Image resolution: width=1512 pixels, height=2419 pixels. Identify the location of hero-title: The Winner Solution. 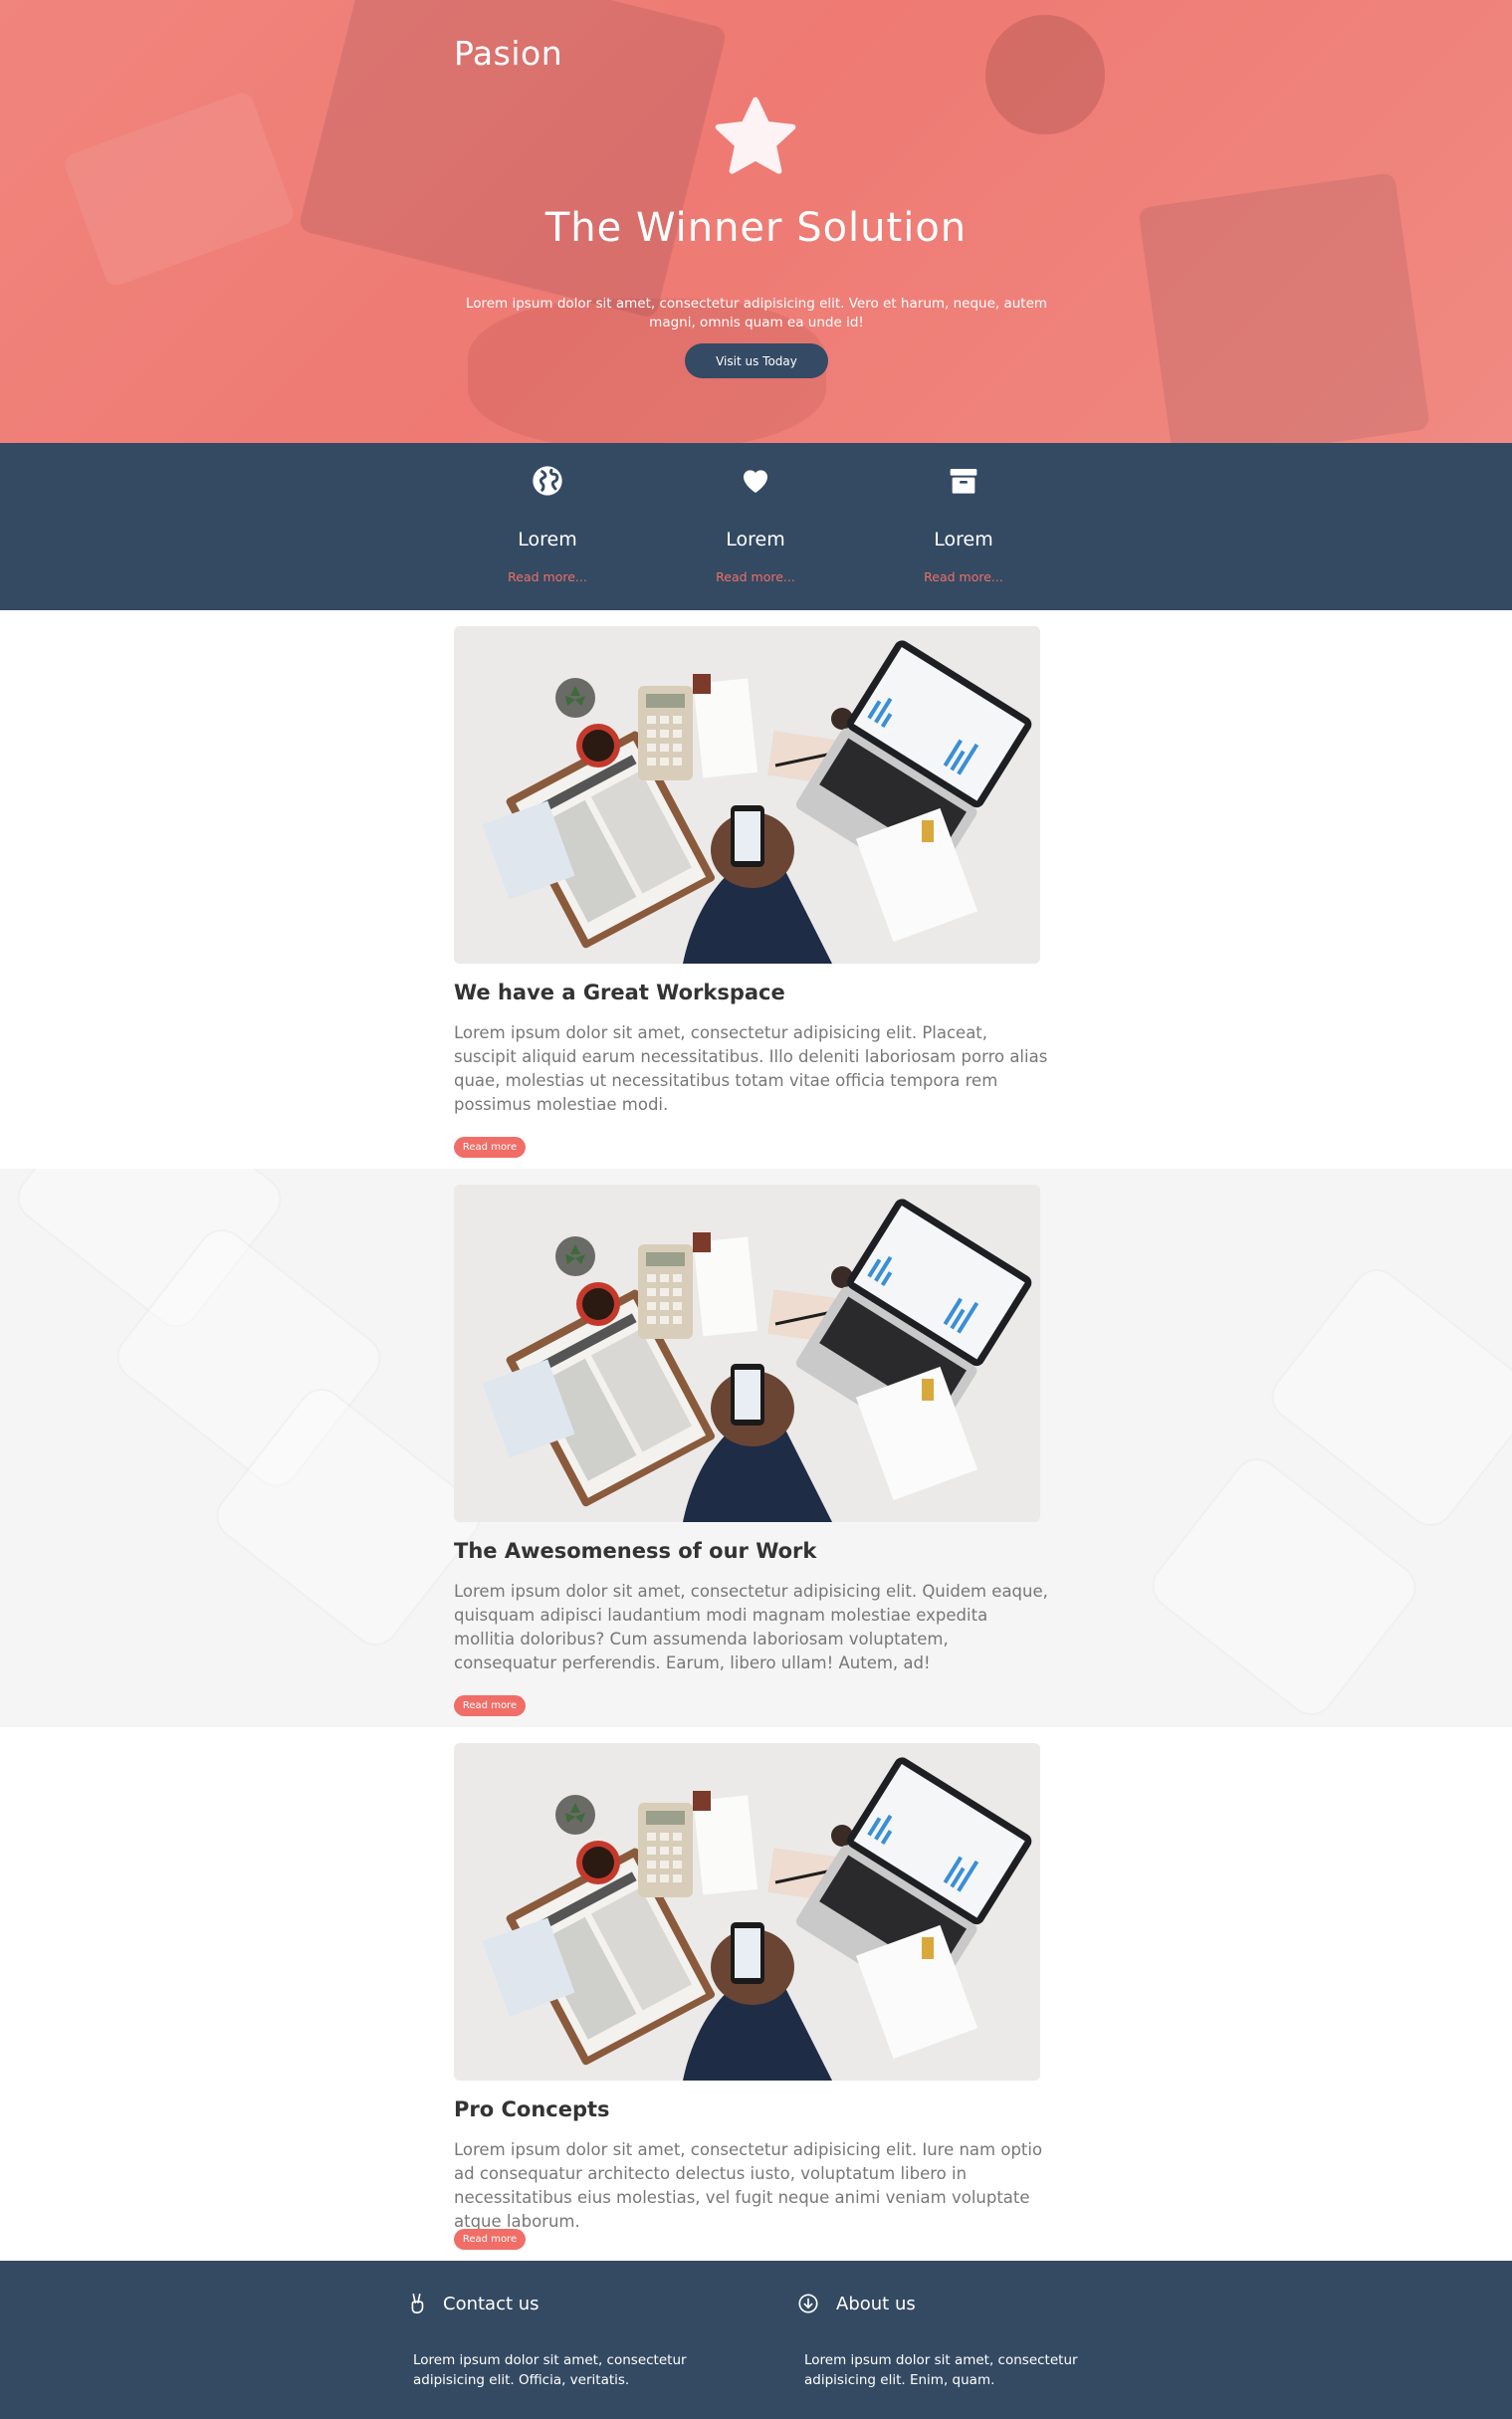
(756, 228).